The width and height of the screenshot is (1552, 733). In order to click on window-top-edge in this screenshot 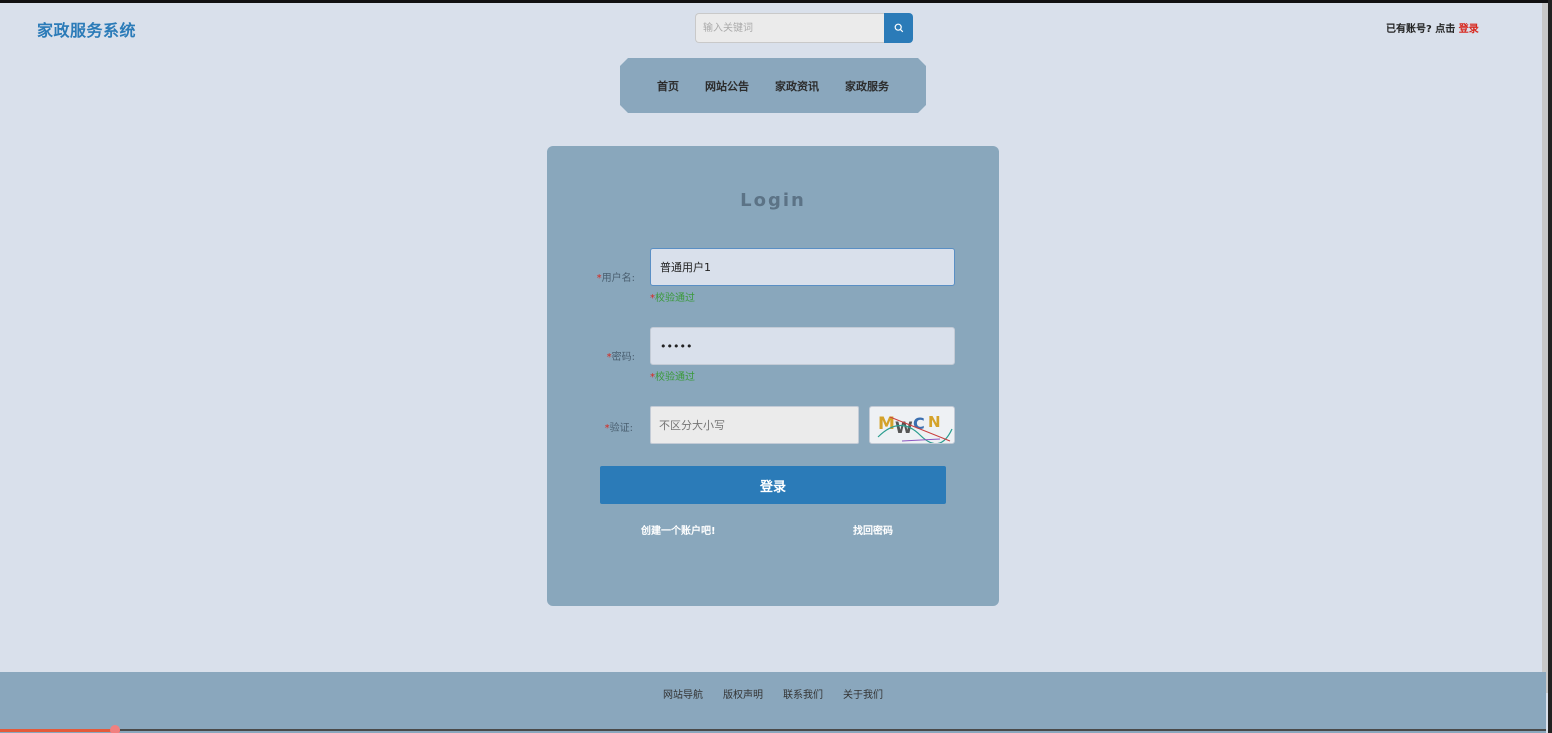, I will do `click(776, 1)`.